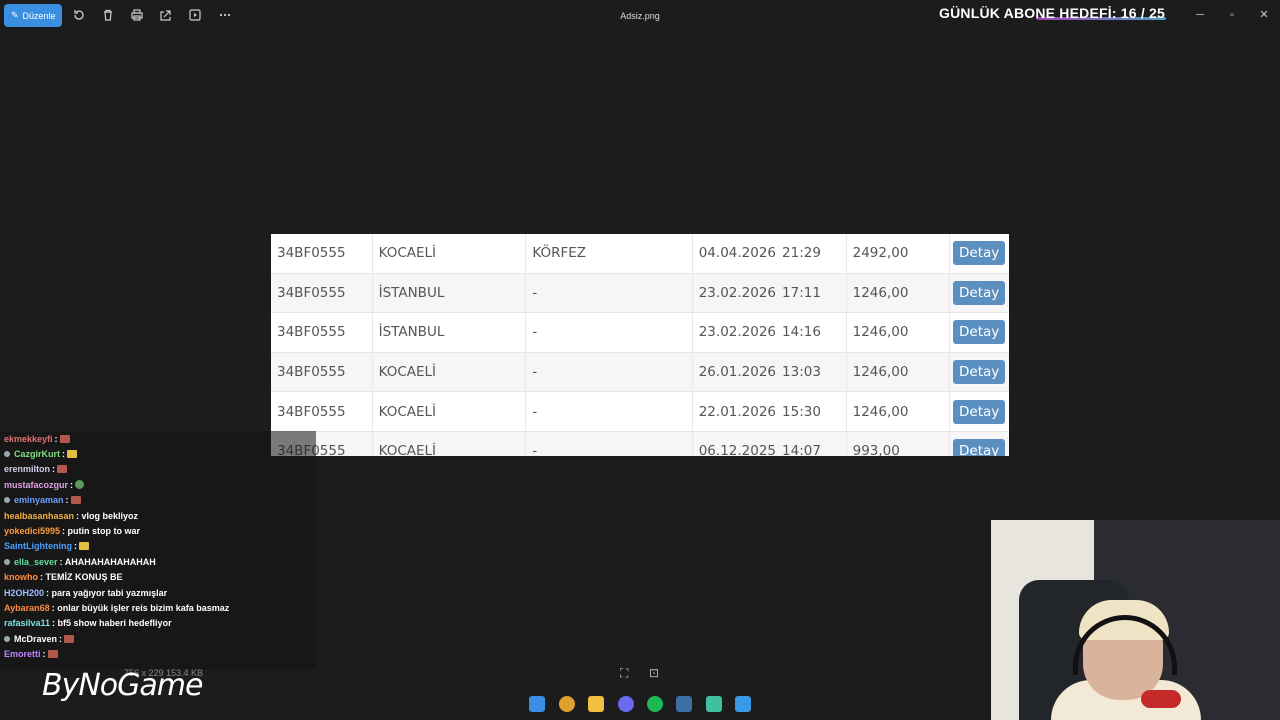  Describe the element at coordinates (1200, 15) in the screenshot. I see `minimize-icon: ─` at that location.